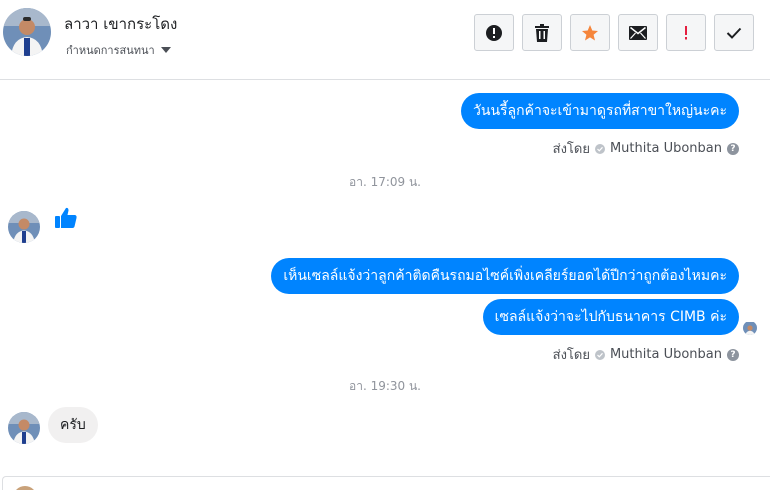 The image size is (770, 490). I want to click on mark-unread-button, so click(638, 32).